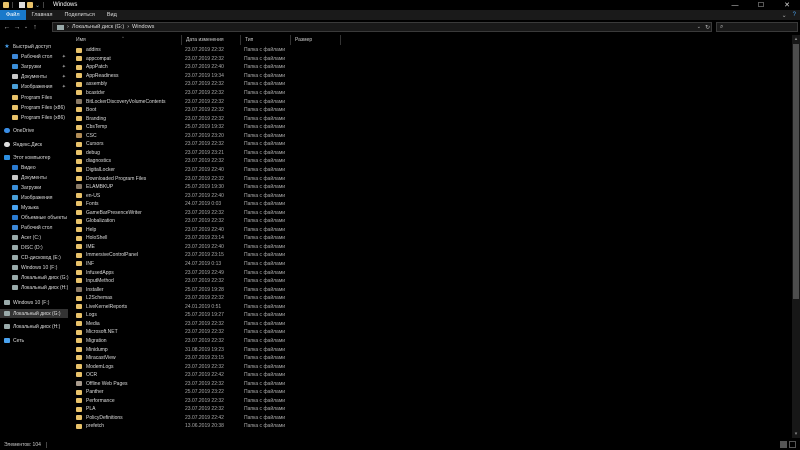  What do you see at coordinates (432, 118) in the screenshot?
I see `file-row: Branding 23.07.2019 22:32 Папка с файлами` at bounding box center [432, 118].